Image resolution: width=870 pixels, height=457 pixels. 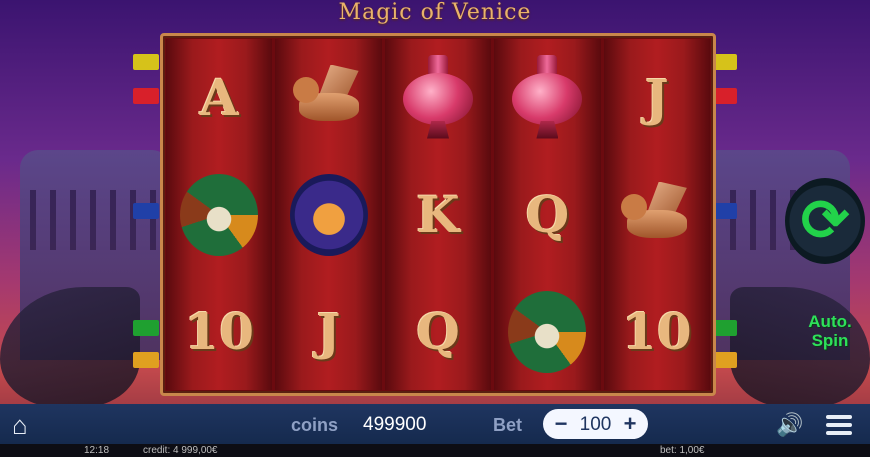 What do you see at coordinates (595, 424) in the screenshot?
I see `bet-control: − 100 +` at bounding box center [595, 424].